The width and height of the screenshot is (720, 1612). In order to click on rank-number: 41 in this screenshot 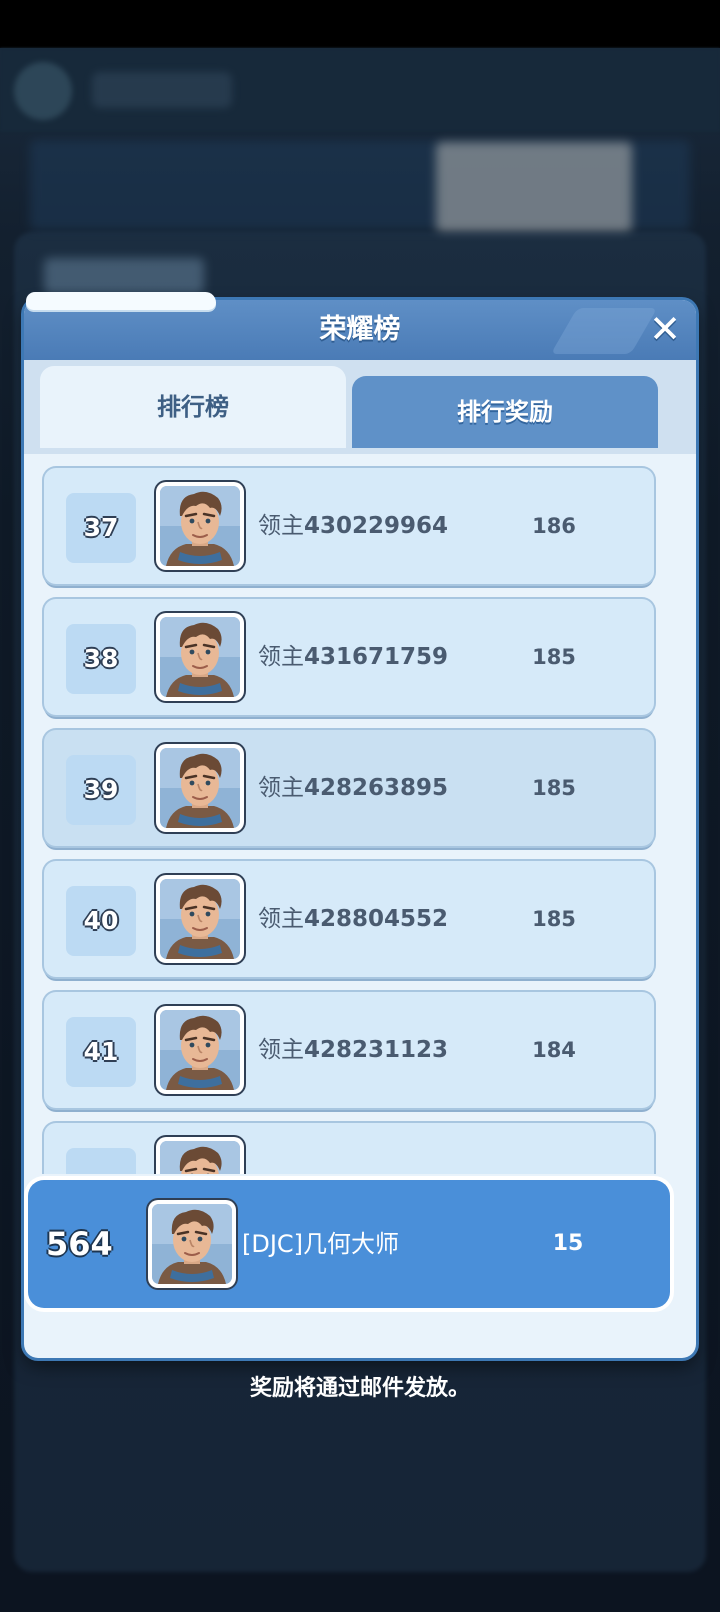, I will do `click(101, 1052)`.